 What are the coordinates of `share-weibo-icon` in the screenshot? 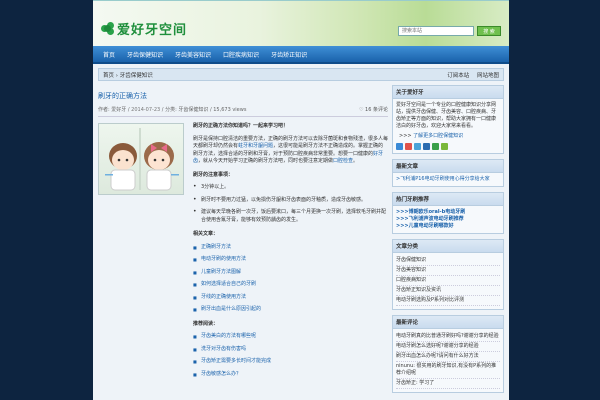 It's located at (408, 146).